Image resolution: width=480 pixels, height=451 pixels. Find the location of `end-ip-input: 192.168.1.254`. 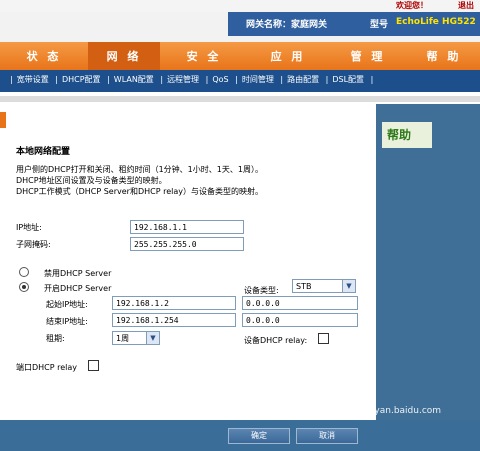

end-ip-input: 192.168.1.254 is located at coordinates (174, 320).